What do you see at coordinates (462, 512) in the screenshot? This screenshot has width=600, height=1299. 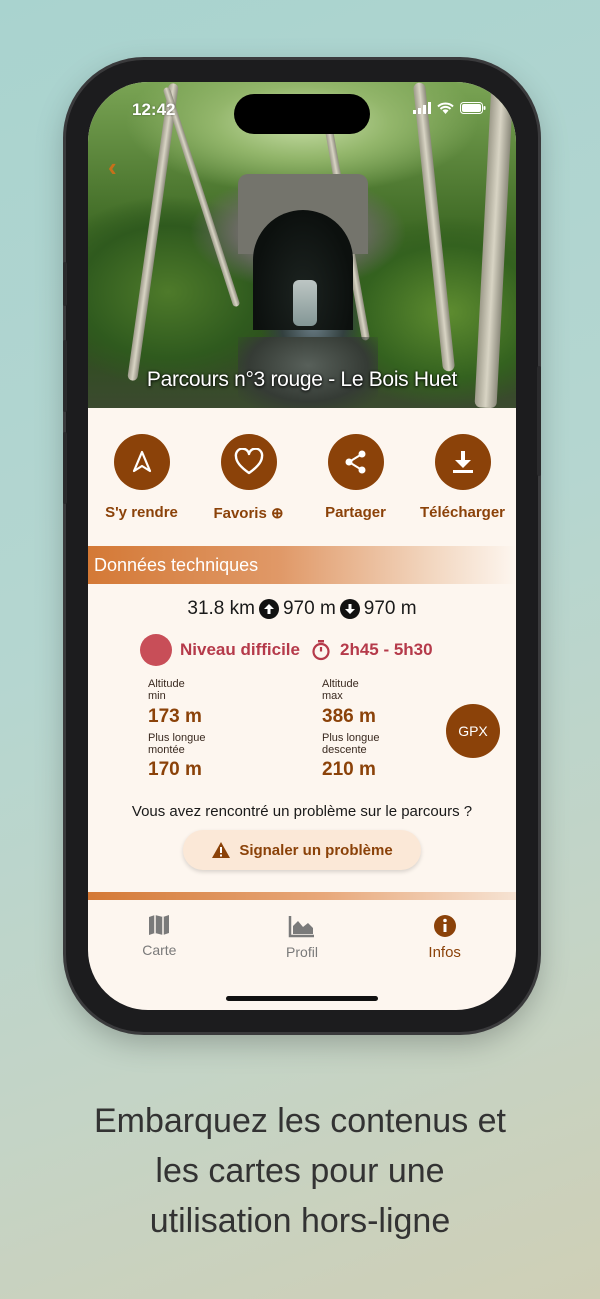 I see `download-label: Télécharger` at bounding box center [462, 512].